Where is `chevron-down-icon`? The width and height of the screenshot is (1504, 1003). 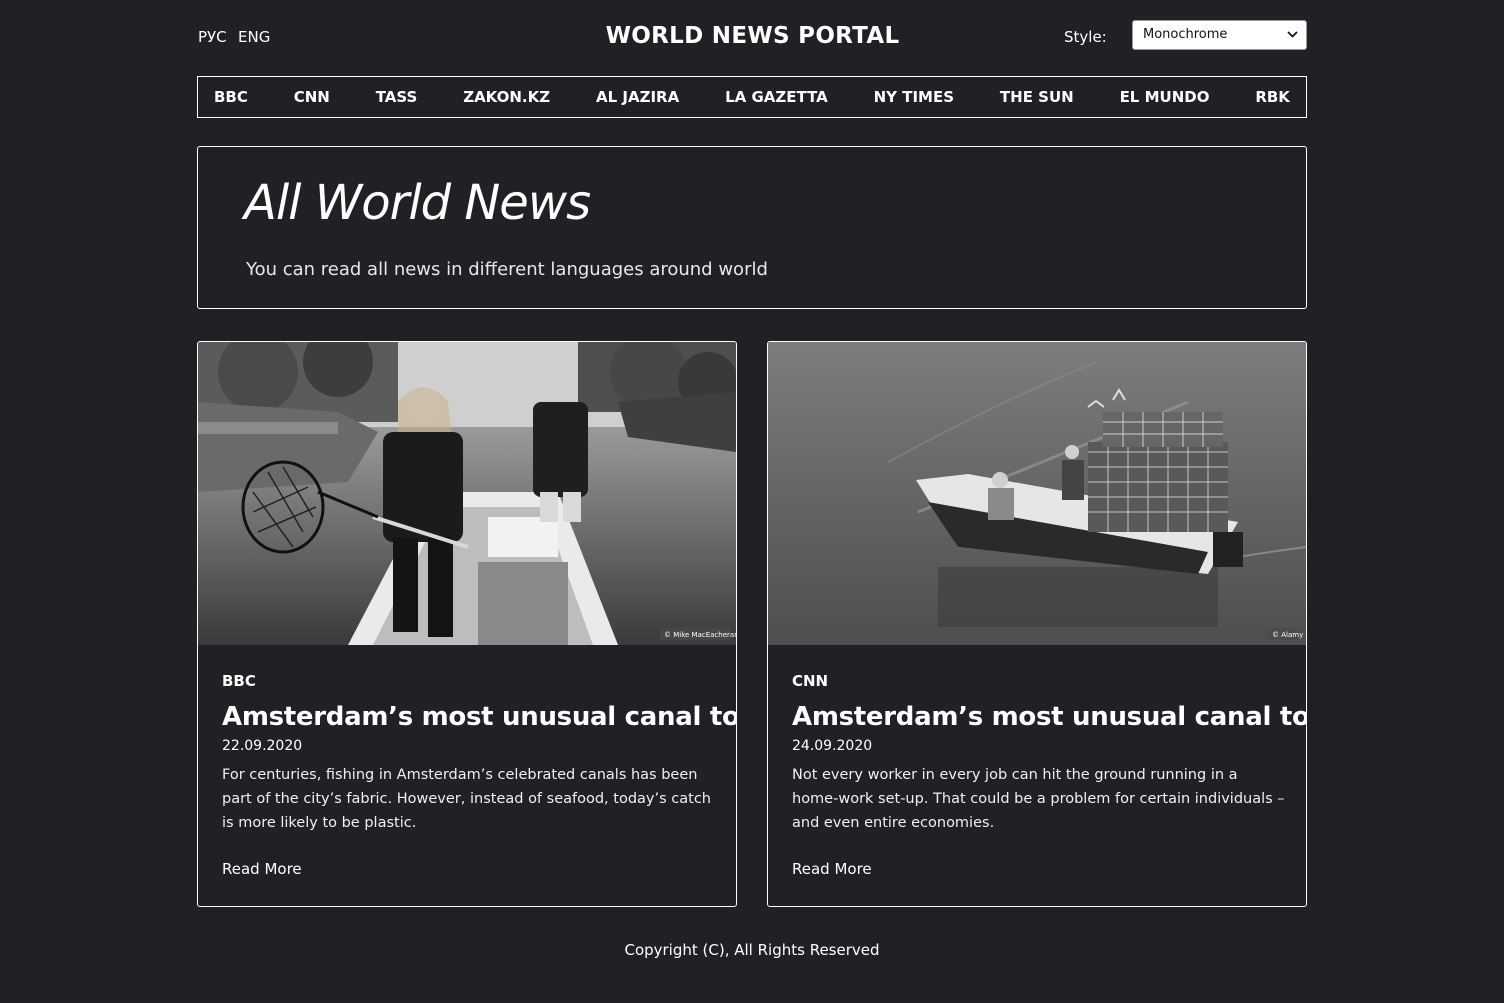
chevron-down-icon is located at coordinates (1292, 40).